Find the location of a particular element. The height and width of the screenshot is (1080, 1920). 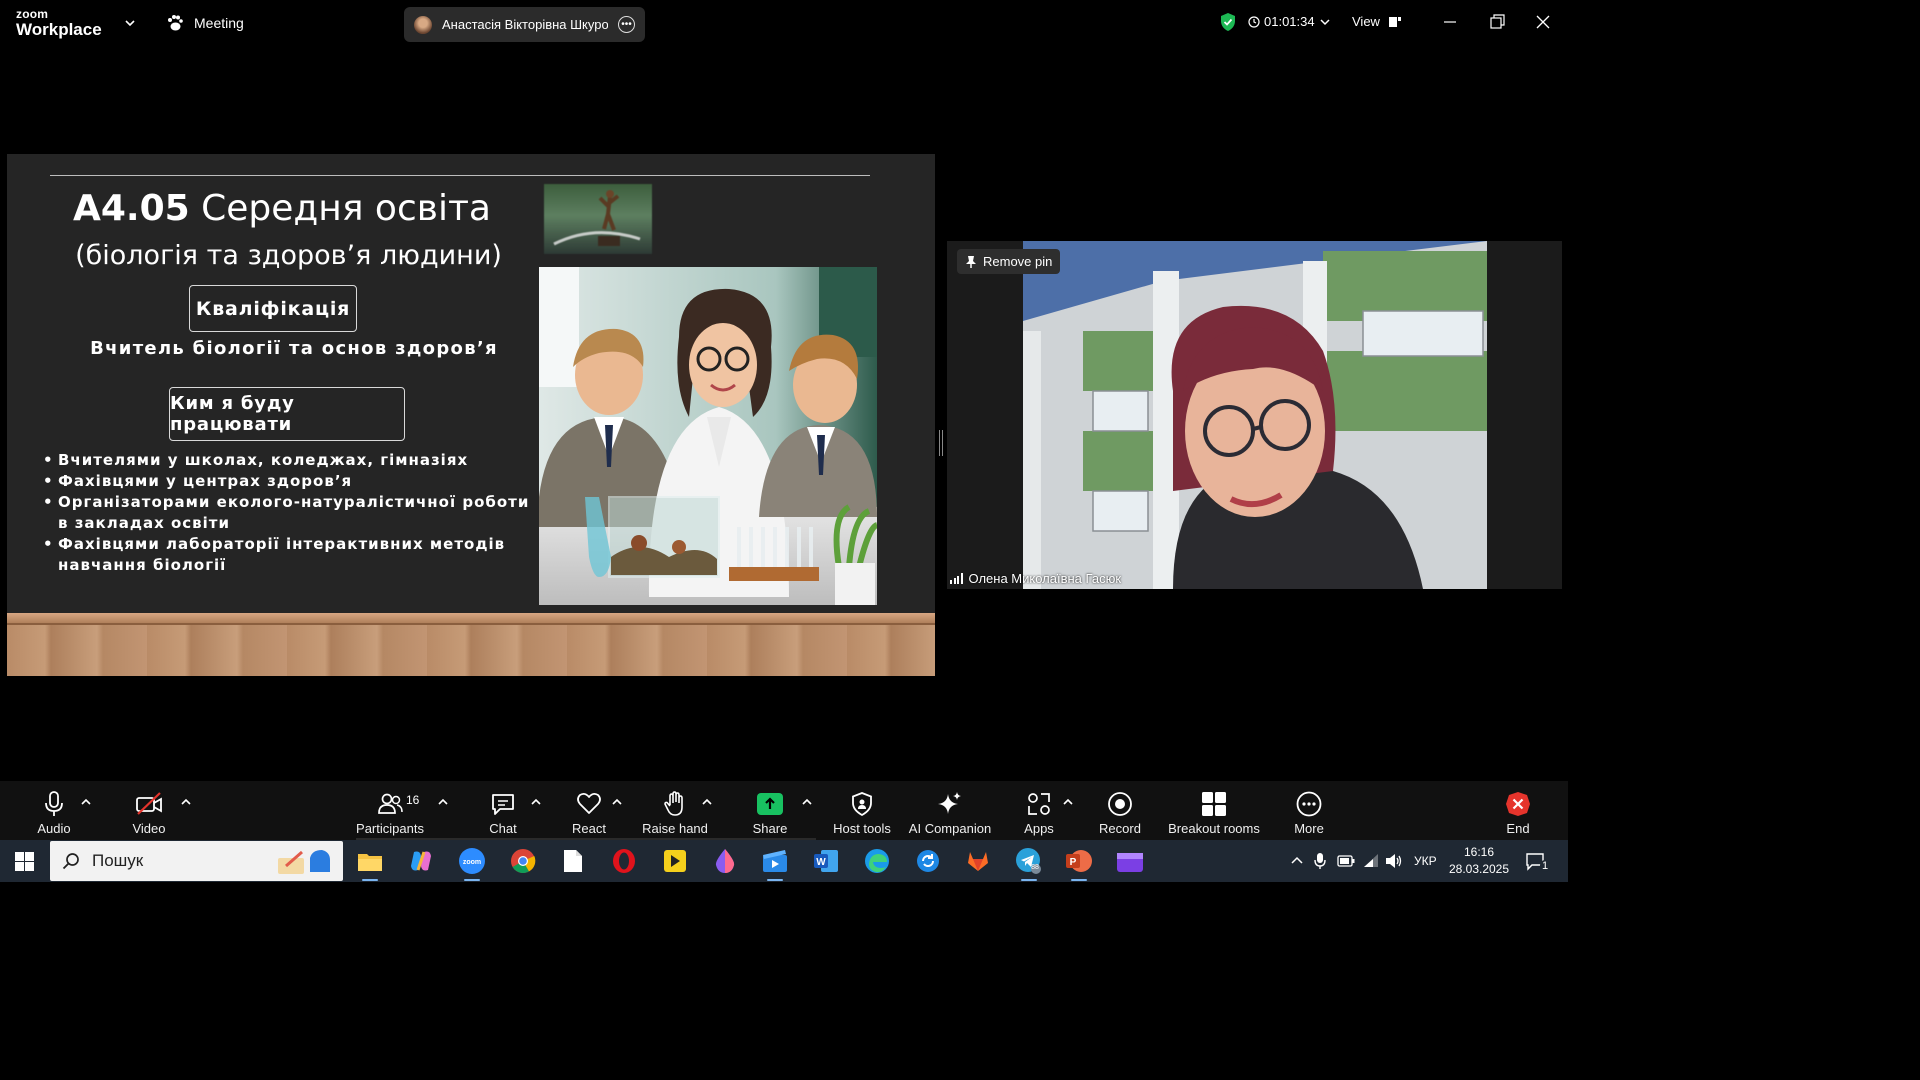

hand-icon is located at coordinates (673, 803).